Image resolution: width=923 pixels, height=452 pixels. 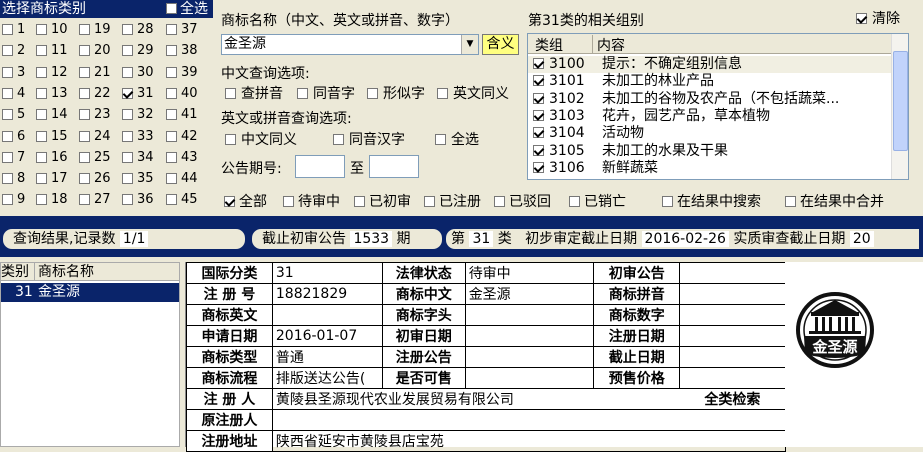 What do you see at coordinates (95, 51) in the screenshot?
I see `class-checkbox-20: 20` at bounding box center [95, 51].